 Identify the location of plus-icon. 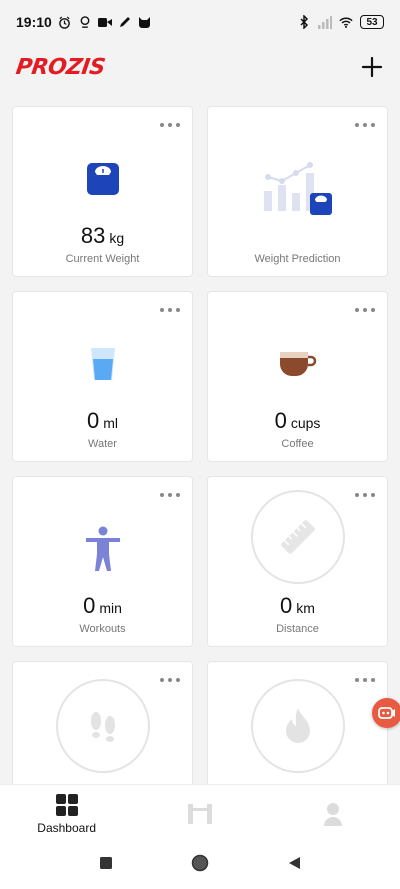
(372, 67).